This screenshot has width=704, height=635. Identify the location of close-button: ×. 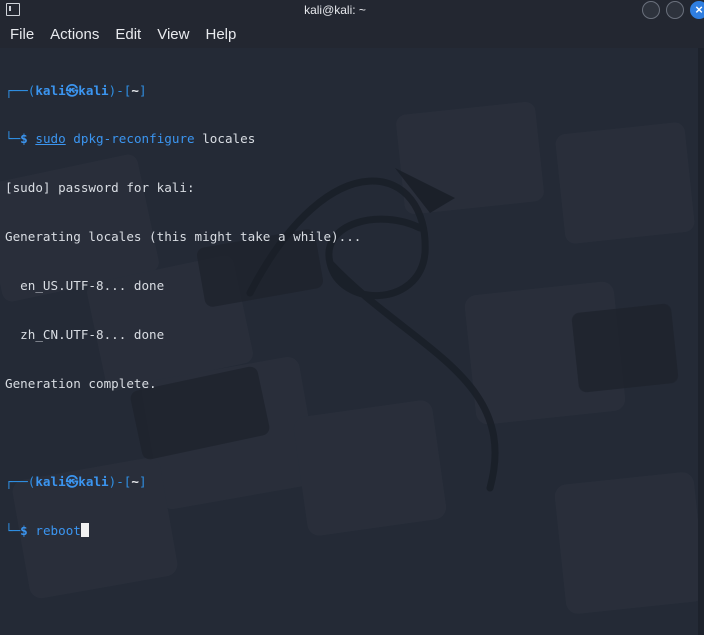
(697, 10).